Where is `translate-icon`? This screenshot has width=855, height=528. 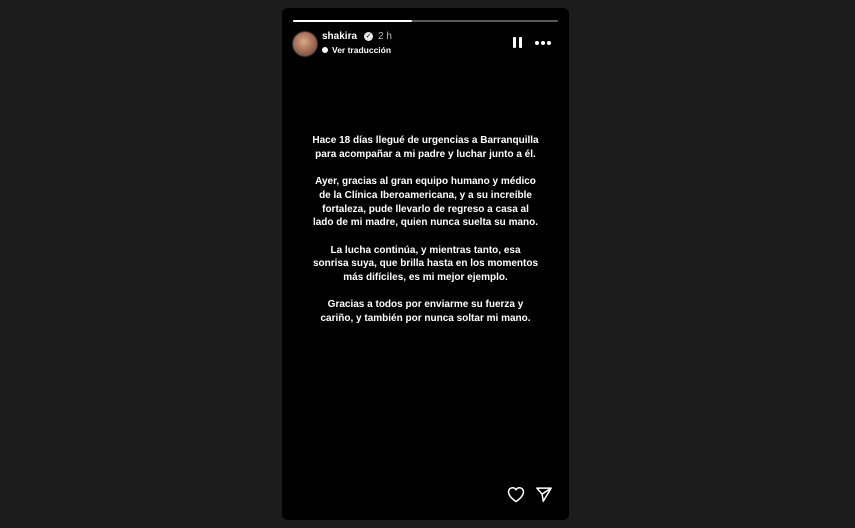 translate-icon is located at coordinates (325, 50).